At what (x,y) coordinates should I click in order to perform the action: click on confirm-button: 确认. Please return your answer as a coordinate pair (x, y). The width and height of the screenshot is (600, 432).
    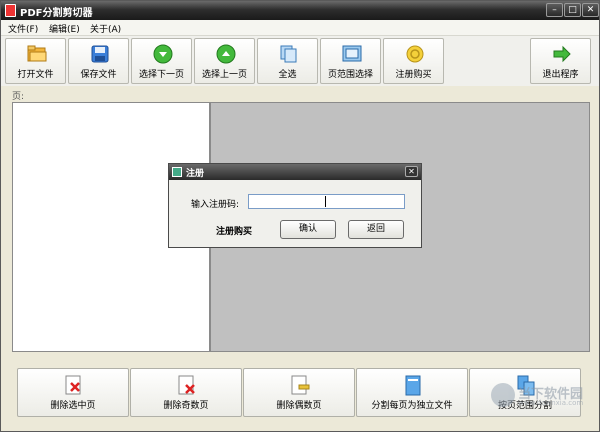
    Looking at the image, I should click on (308, 229).